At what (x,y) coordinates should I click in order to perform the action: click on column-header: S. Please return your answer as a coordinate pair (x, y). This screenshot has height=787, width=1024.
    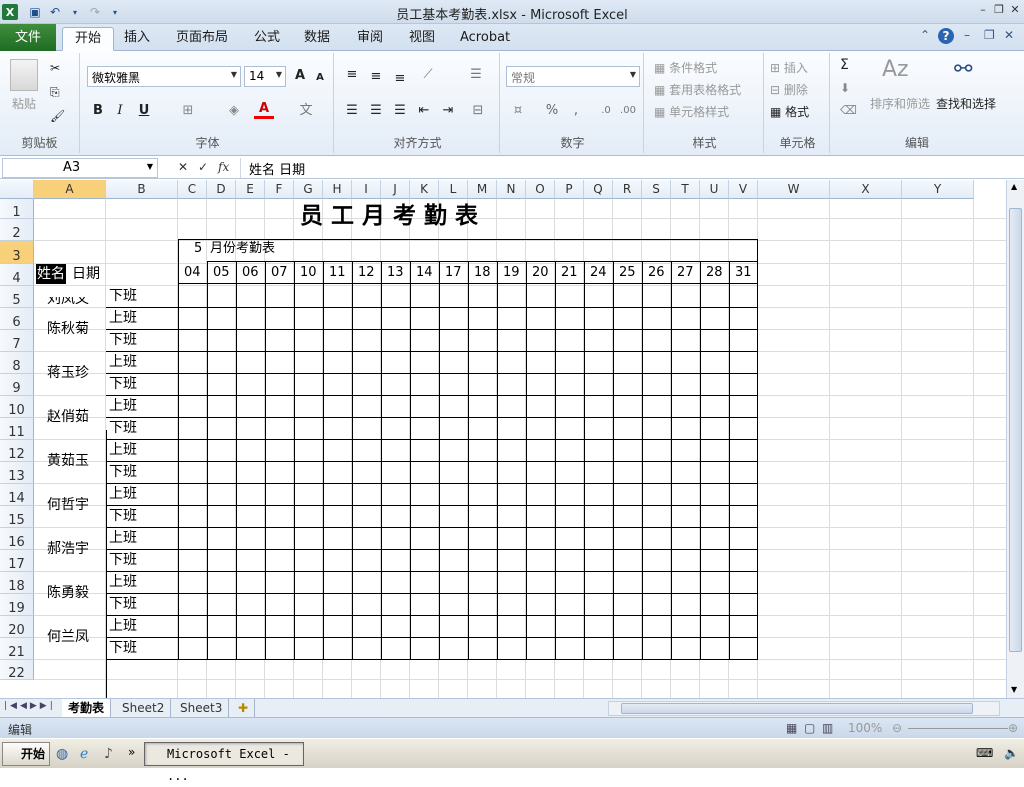
    Looking at the image, I should click on (656, 189).